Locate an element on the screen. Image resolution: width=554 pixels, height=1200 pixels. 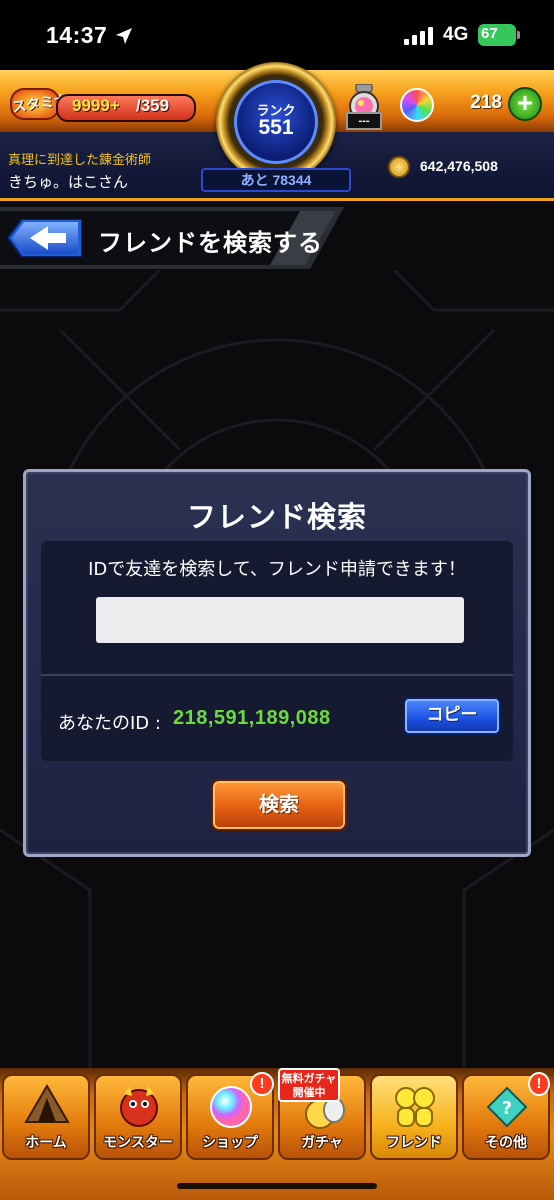
network-type: 4G is located at coordinates (456, 34).